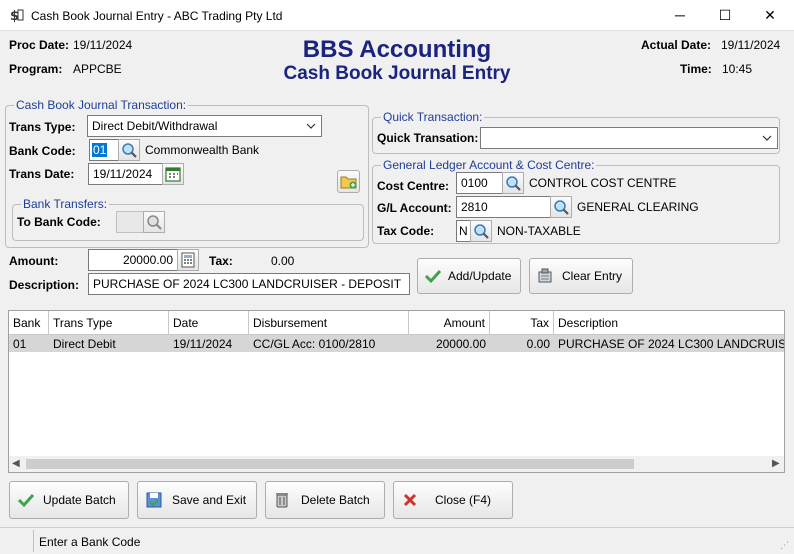 The image size is (794, 554). Describe the element at coordinates (410, 500) in the screenshot. I see `close-icon` at that location.